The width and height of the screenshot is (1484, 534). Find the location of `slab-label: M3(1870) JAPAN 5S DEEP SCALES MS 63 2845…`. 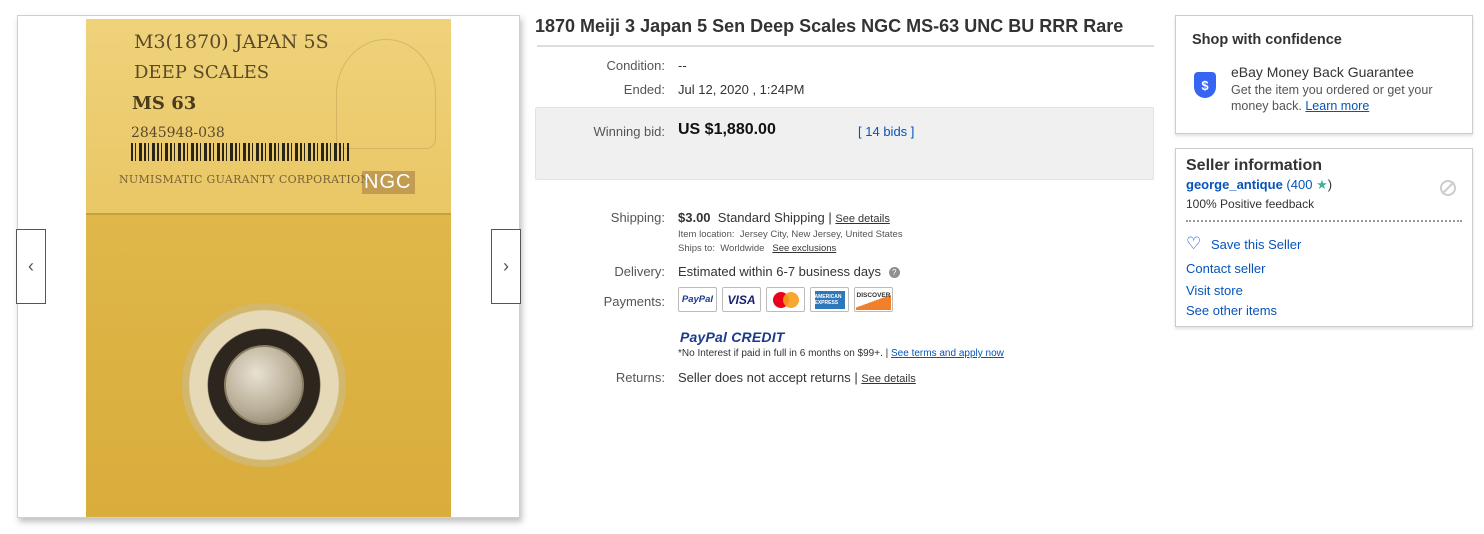

slab-label: M3(1870) JAPAN 5S DEEP SCALES MS 63 2845… is located at coordinates (268, 117).